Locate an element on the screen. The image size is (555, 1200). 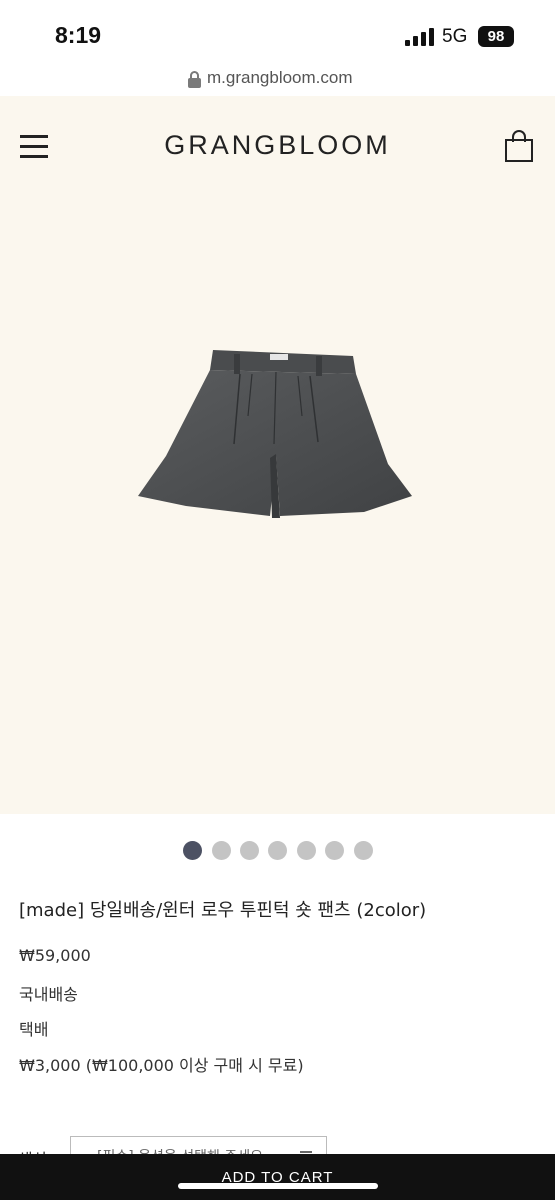
lock-icon is located at coordinates (194, 79).